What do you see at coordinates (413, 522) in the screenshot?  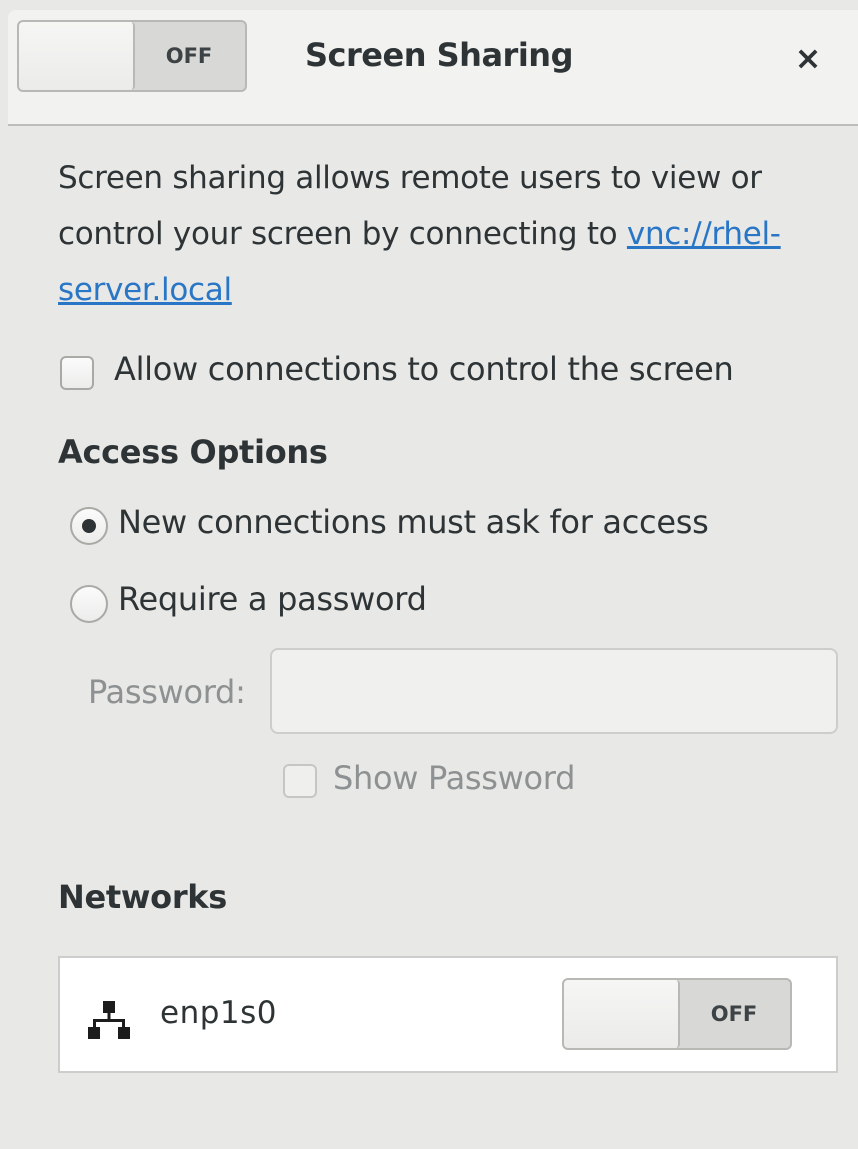 I see `ask-access-label: New connections must ask for access` at bounding box center [413, 522].